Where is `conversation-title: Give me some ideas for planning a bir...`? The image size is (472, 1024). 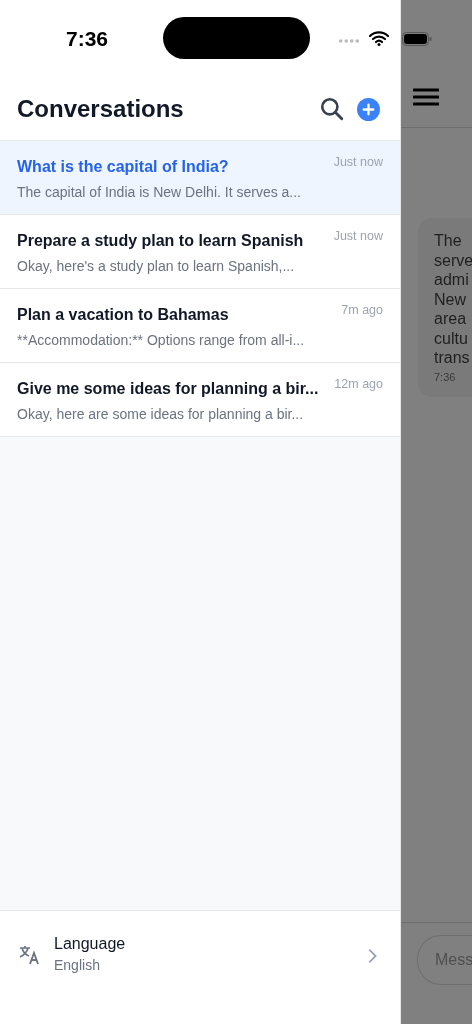
conversation-title: Give me some ideas for planning a bir... is located at coordinates (168, 389).